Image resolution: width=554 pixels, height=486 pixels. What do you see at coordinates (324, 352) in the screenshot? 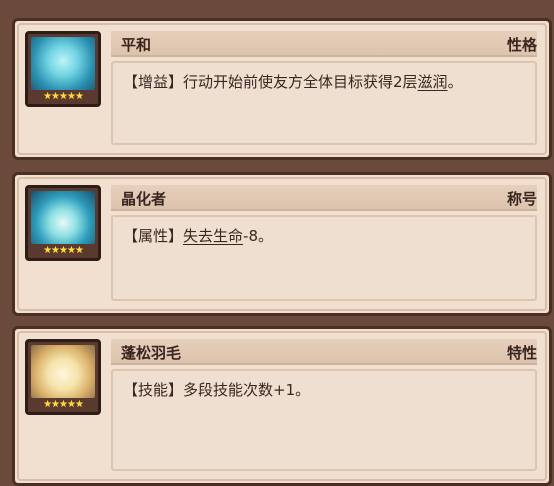
I see `card-header: 蓬松羽毛 特性` at bounding box center [324, 352].